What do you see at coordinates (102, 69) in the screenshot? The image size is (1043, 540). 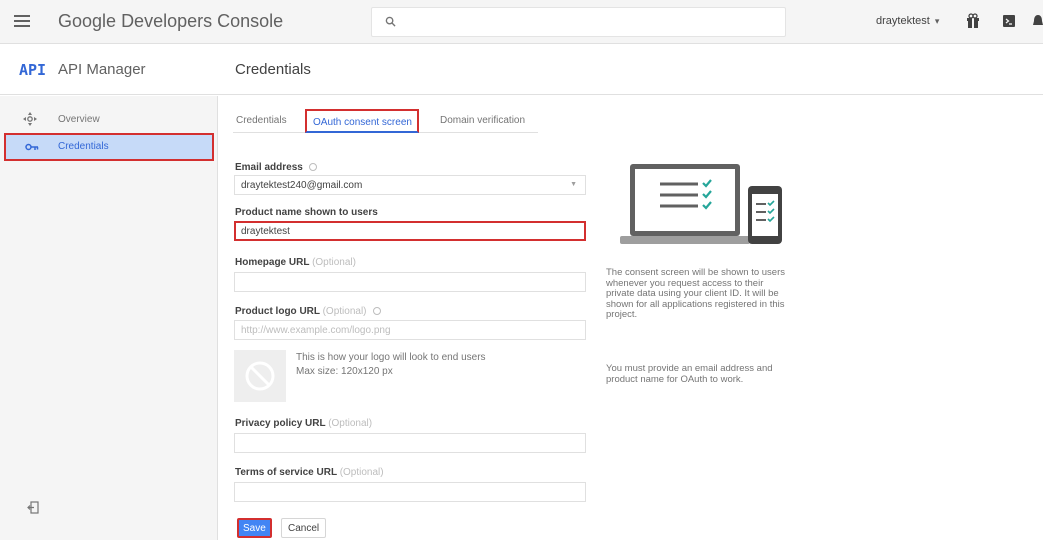 I see `section-title: API Manager` at bounding box center [102, 69].